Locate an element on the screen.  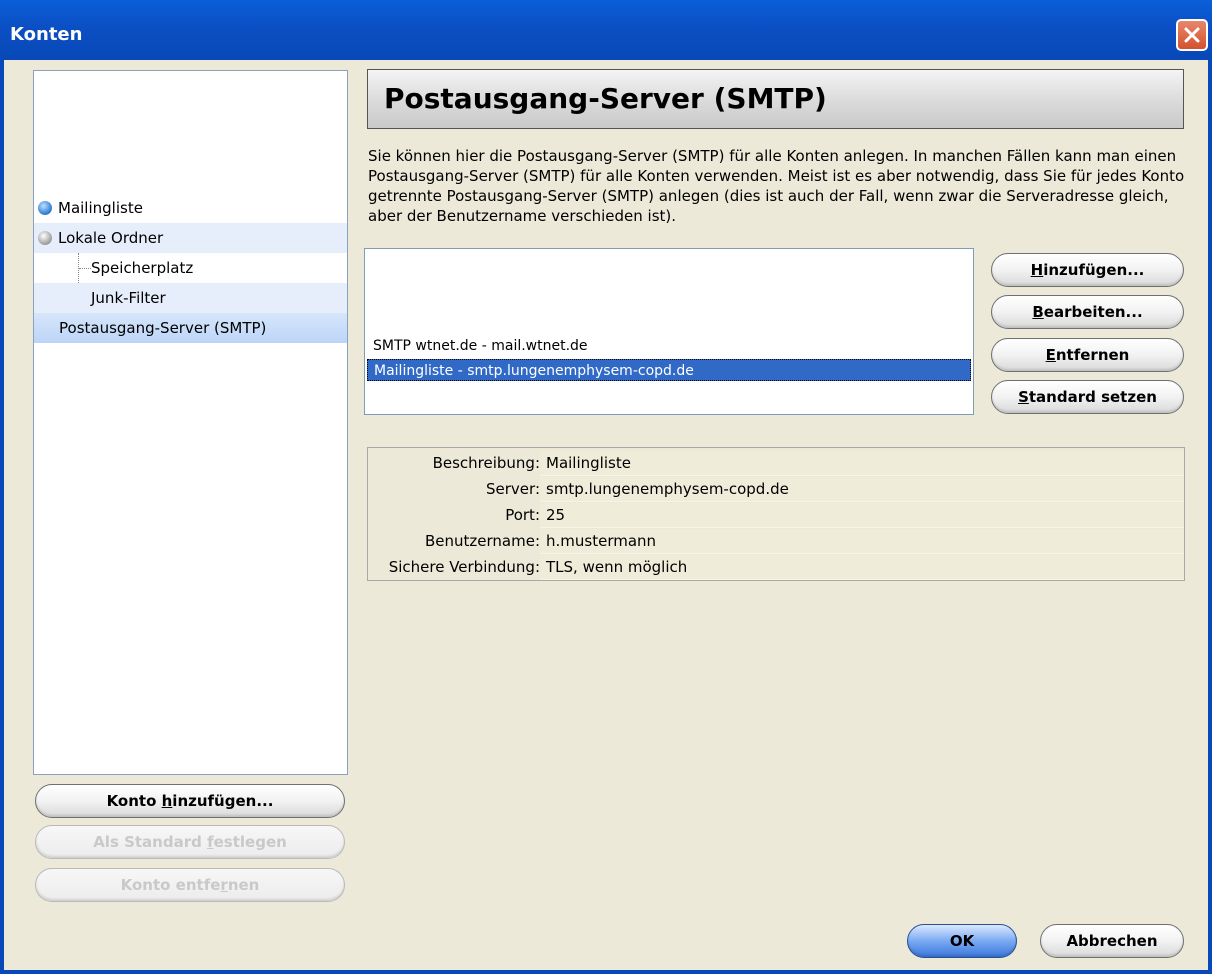
detail-row-description: Beschreibung: Mailingliste is located at coordinates (776, 463).